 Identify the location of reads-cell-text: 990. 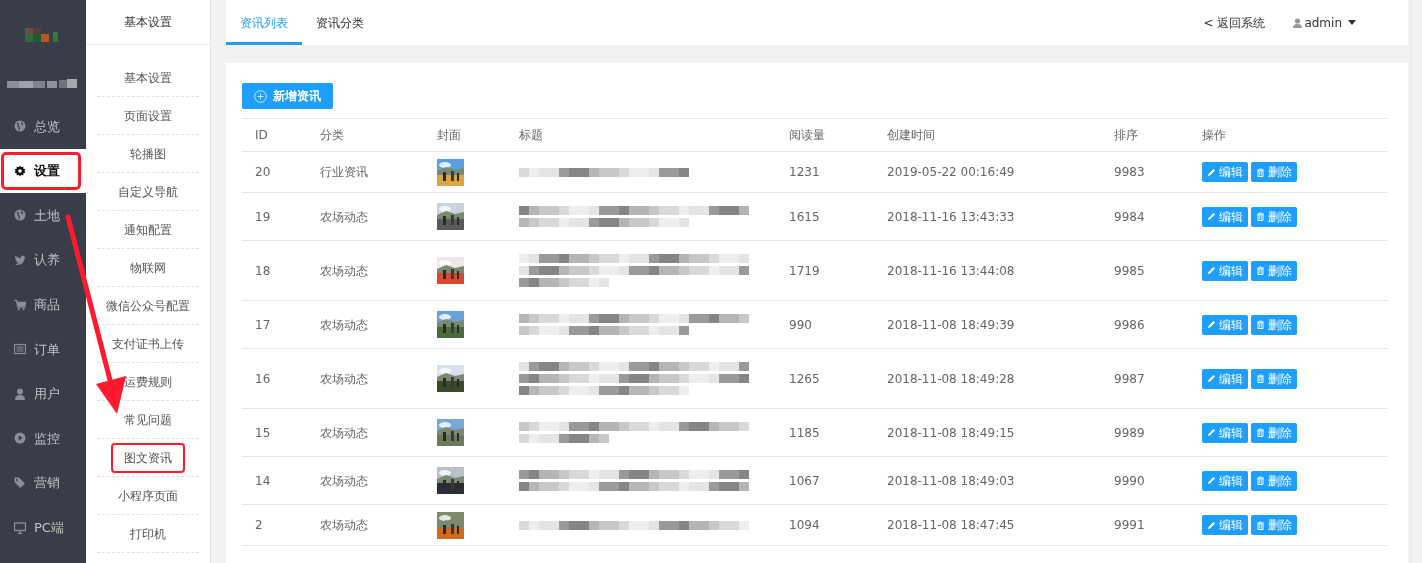
(800, 325).